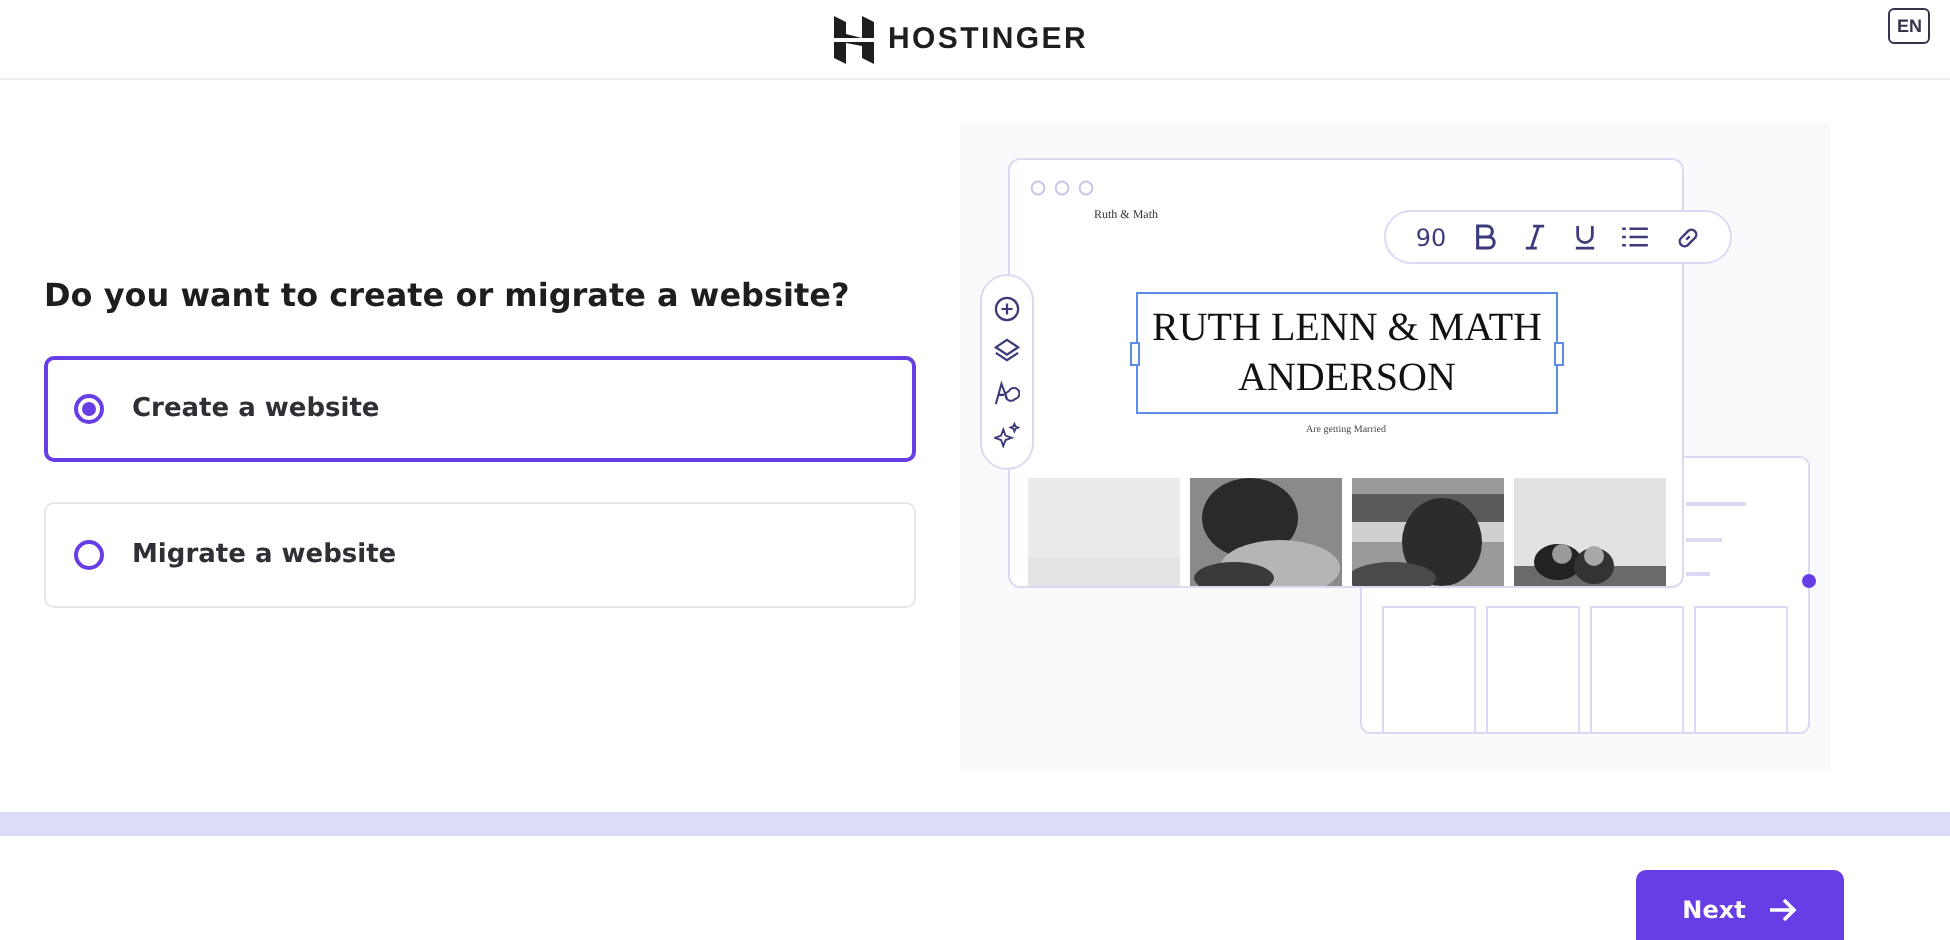  Describe the element at coordinates (1809, 581) in the screenshot. I see `handle-dot` at that location.